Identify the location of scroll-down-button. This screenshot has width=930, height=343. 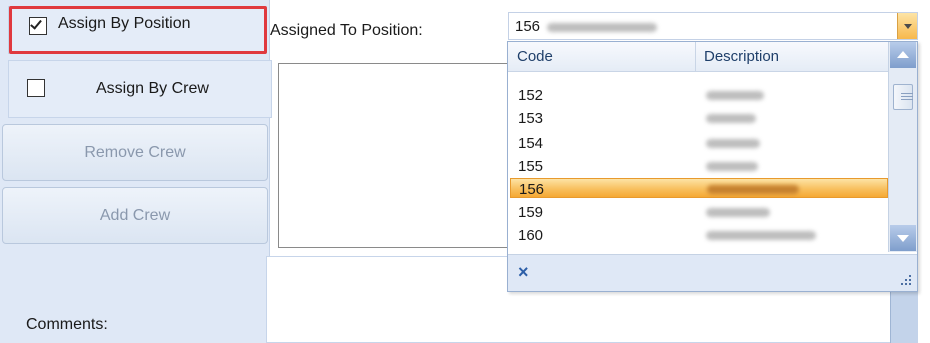
(903, 238).